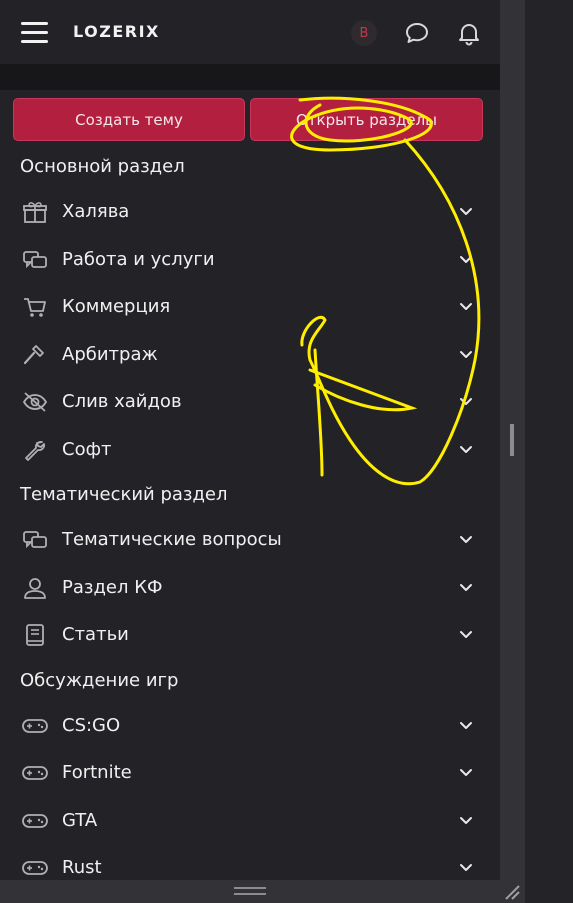 The height and width of the screenshot is (903, 573). What do you see at coordinates (250, 864) in the screenshot?
I see `sidebar-item: Rust` at bounding box center [250, 864].